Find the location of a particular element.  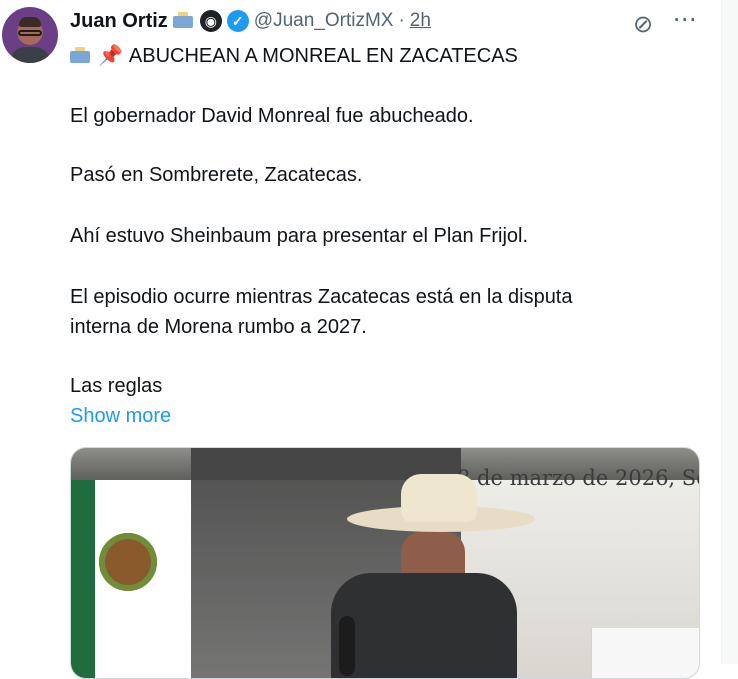

tweet-title-row: 📌 ABUCHEAN A MONREAL EN ZACATECAS is located at coordinates (294, 56).